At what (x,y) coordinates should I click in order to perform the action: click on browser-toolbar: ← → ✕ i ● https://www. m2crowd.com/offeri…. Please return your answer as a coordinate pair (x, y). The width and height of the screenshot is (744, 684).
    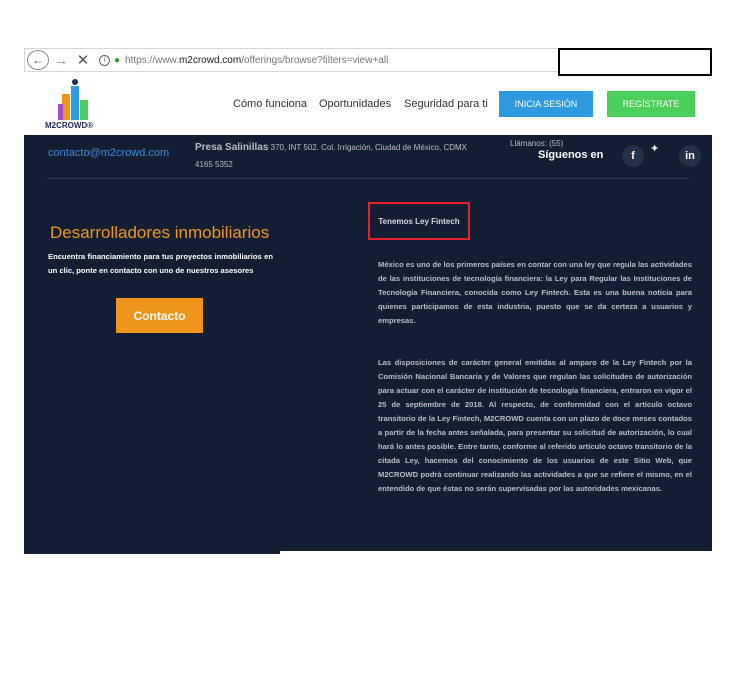
    Looking at the image, I should click on (368, 62).